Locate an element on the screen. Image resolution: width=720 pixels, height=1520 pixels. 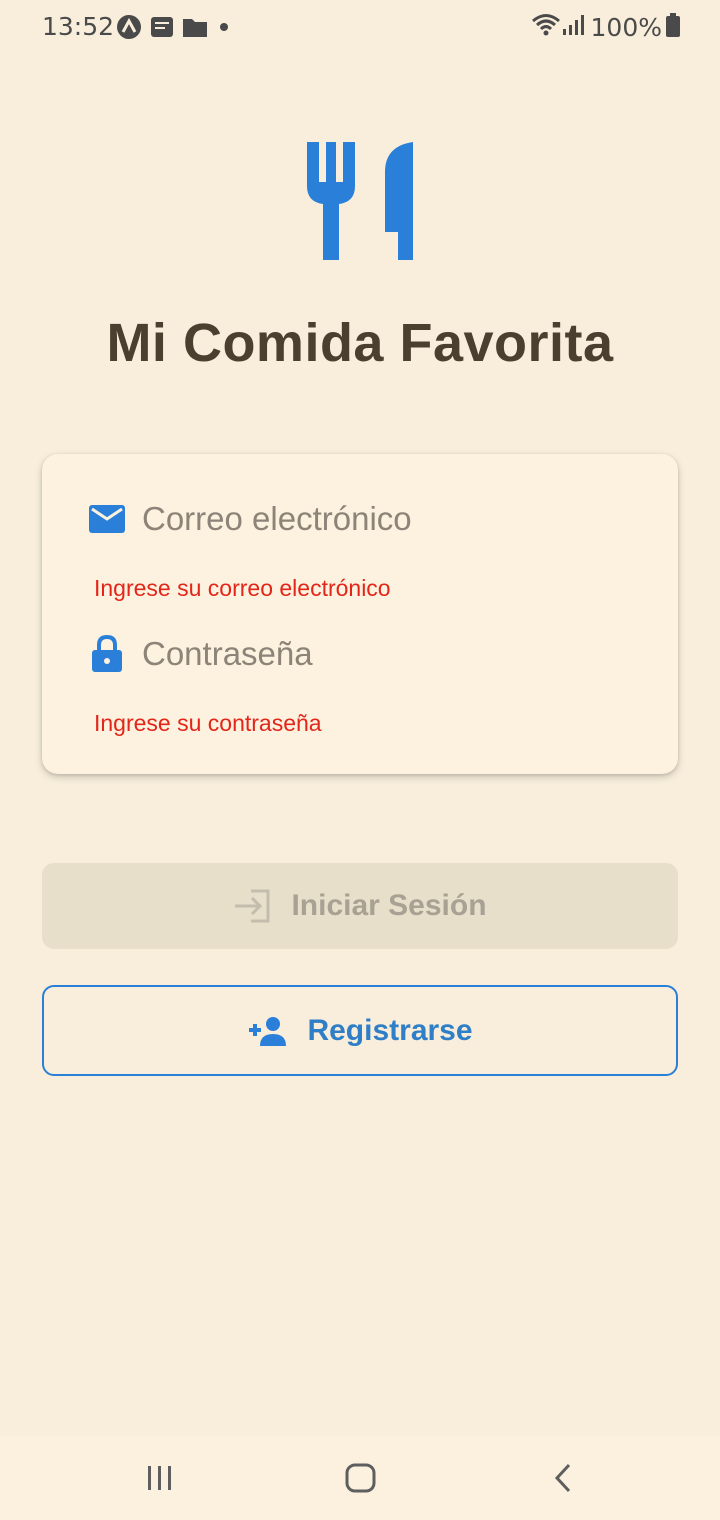
email-field-row is located at coordinates (355, 519).